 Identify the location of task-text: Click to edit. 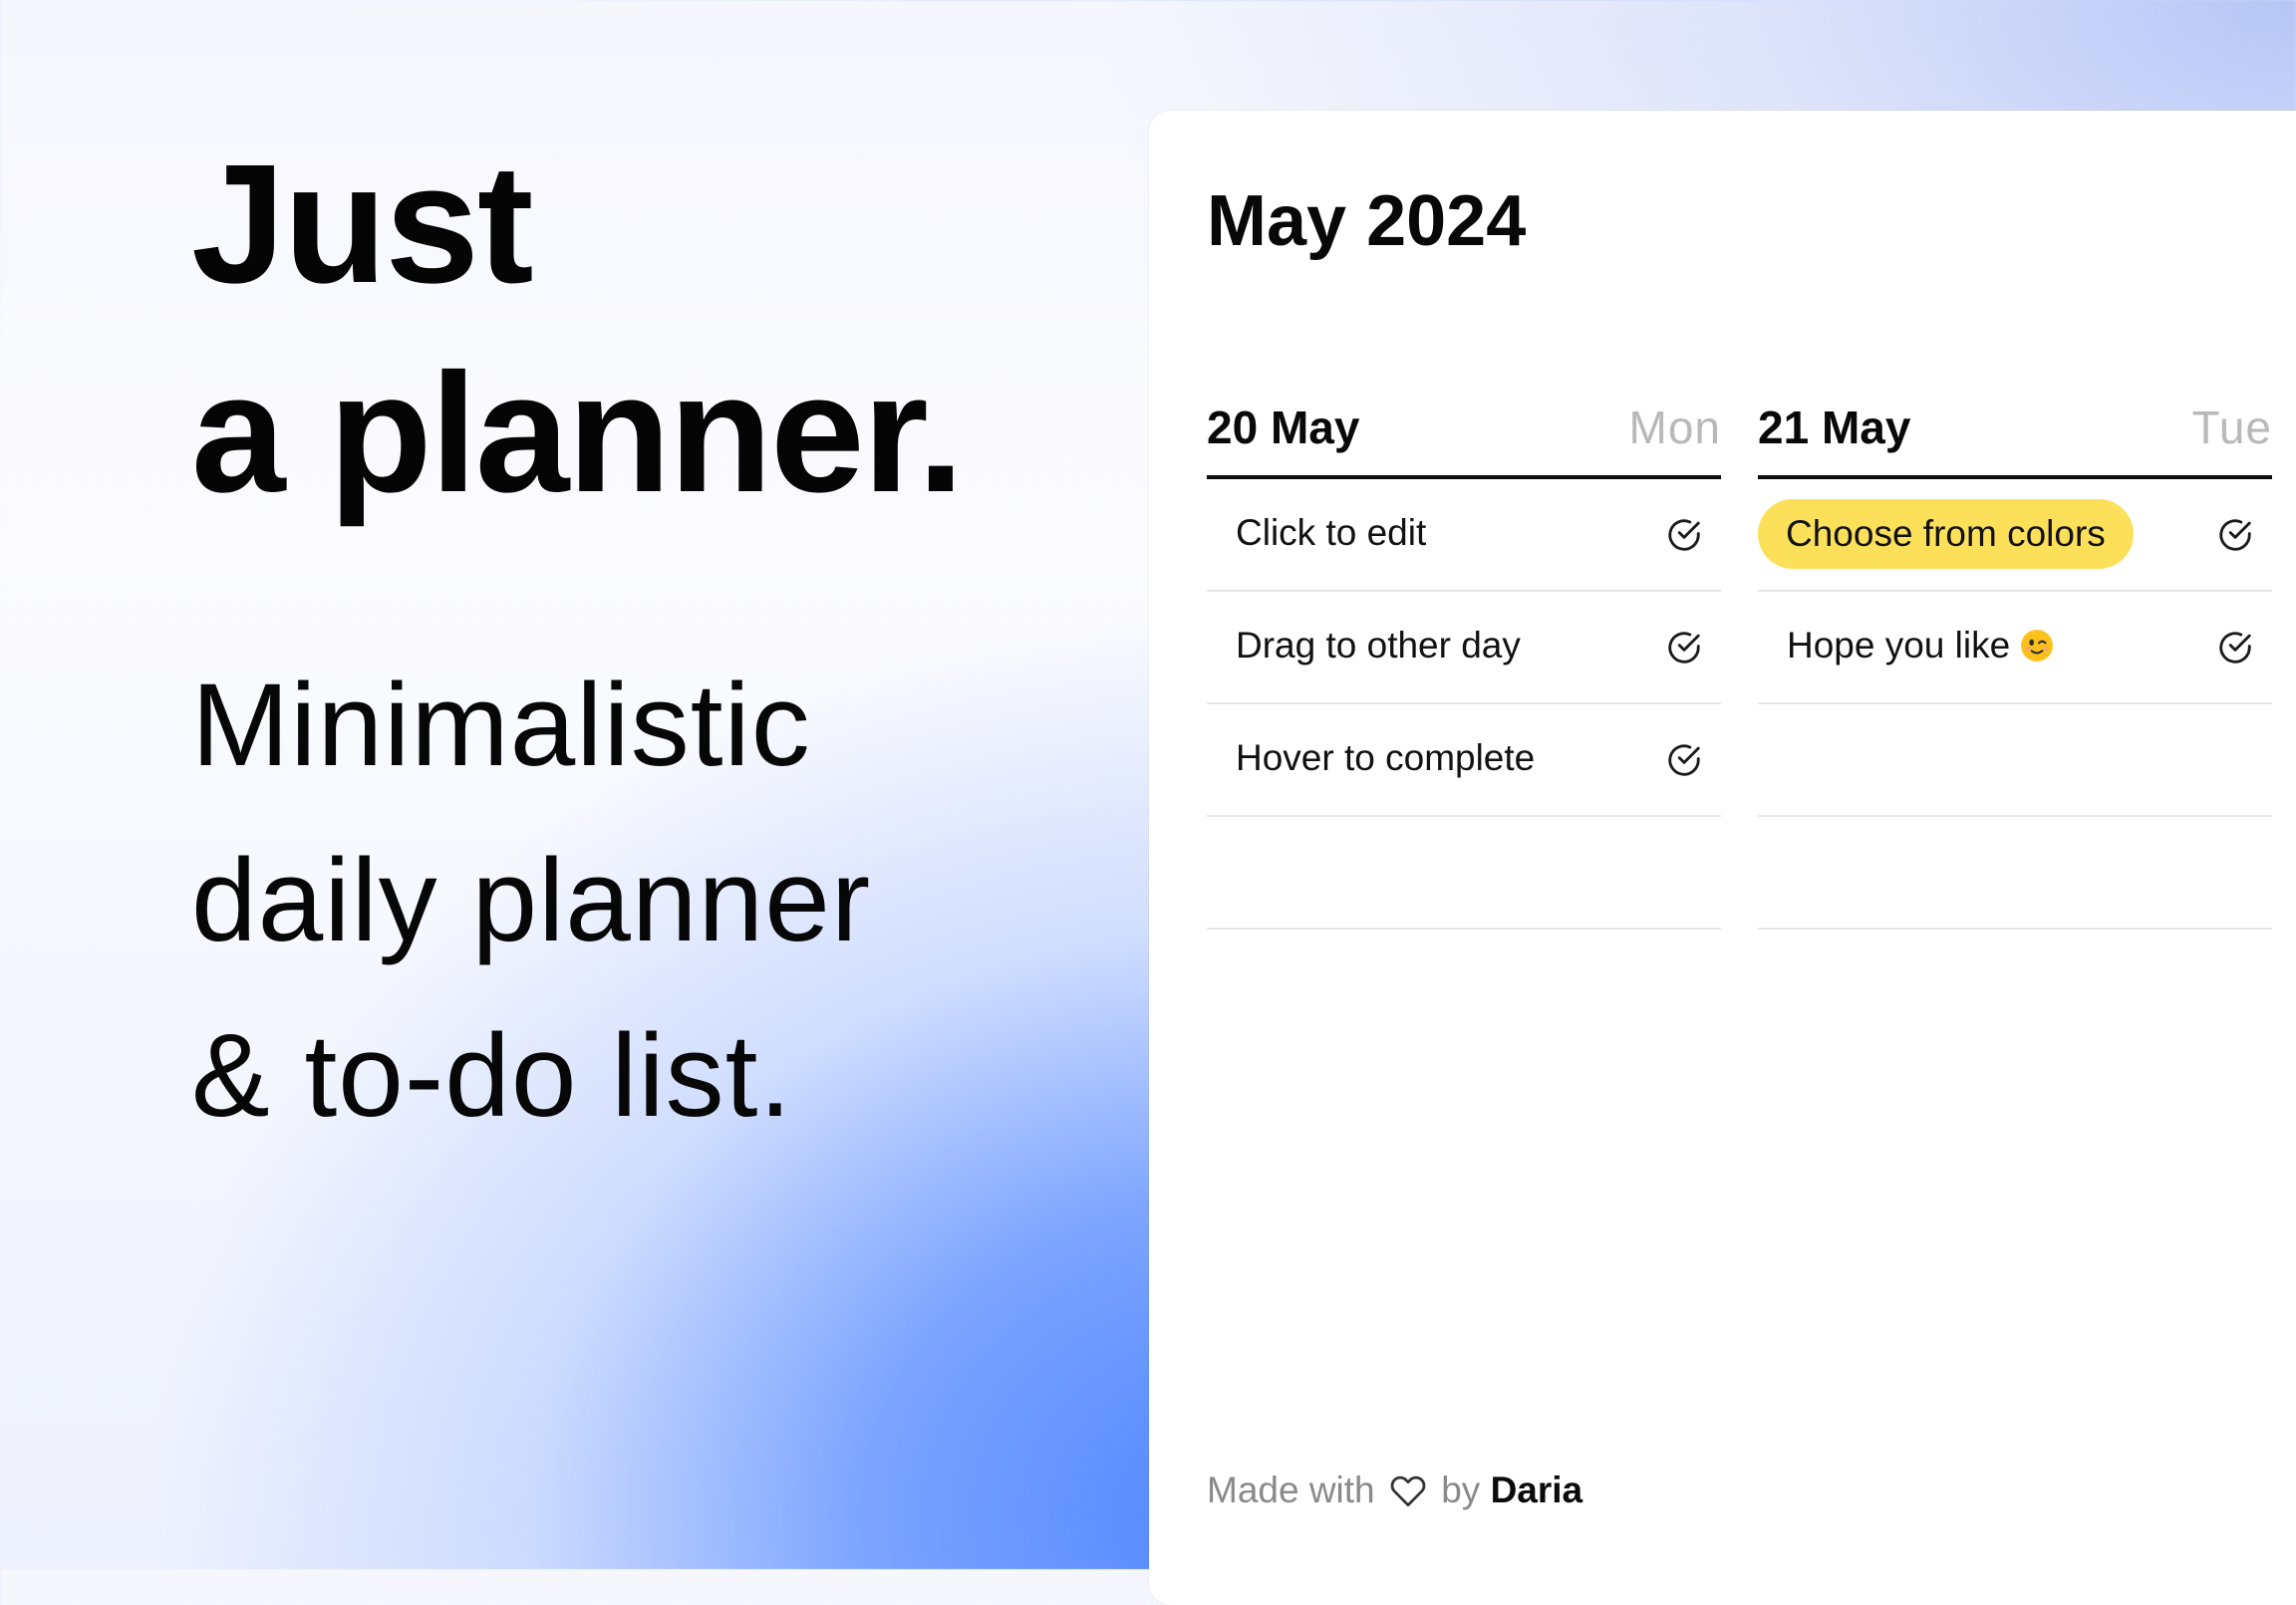
(1331, 533).